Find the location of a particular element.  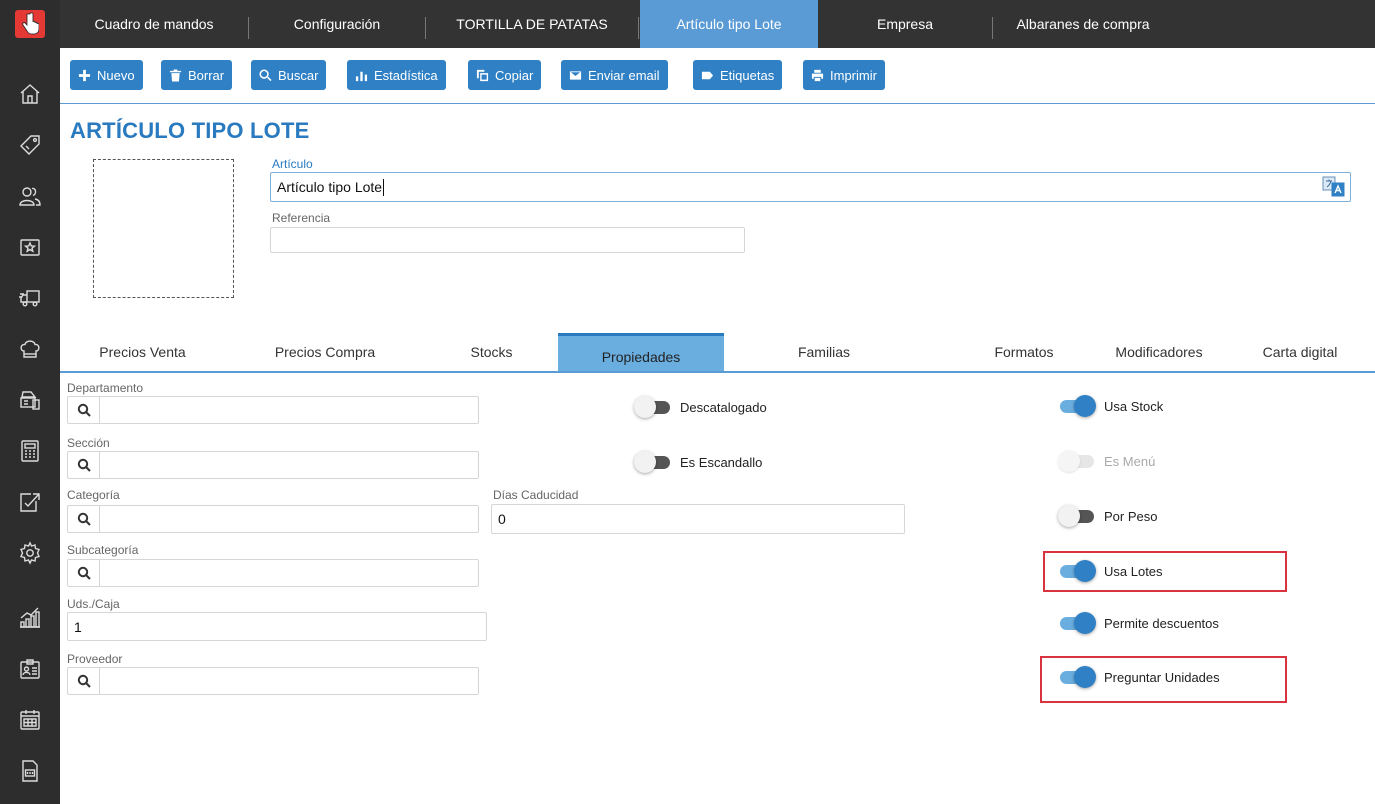

es-escandallo-label: Es Escandallo is located at coordinates (721, 462).